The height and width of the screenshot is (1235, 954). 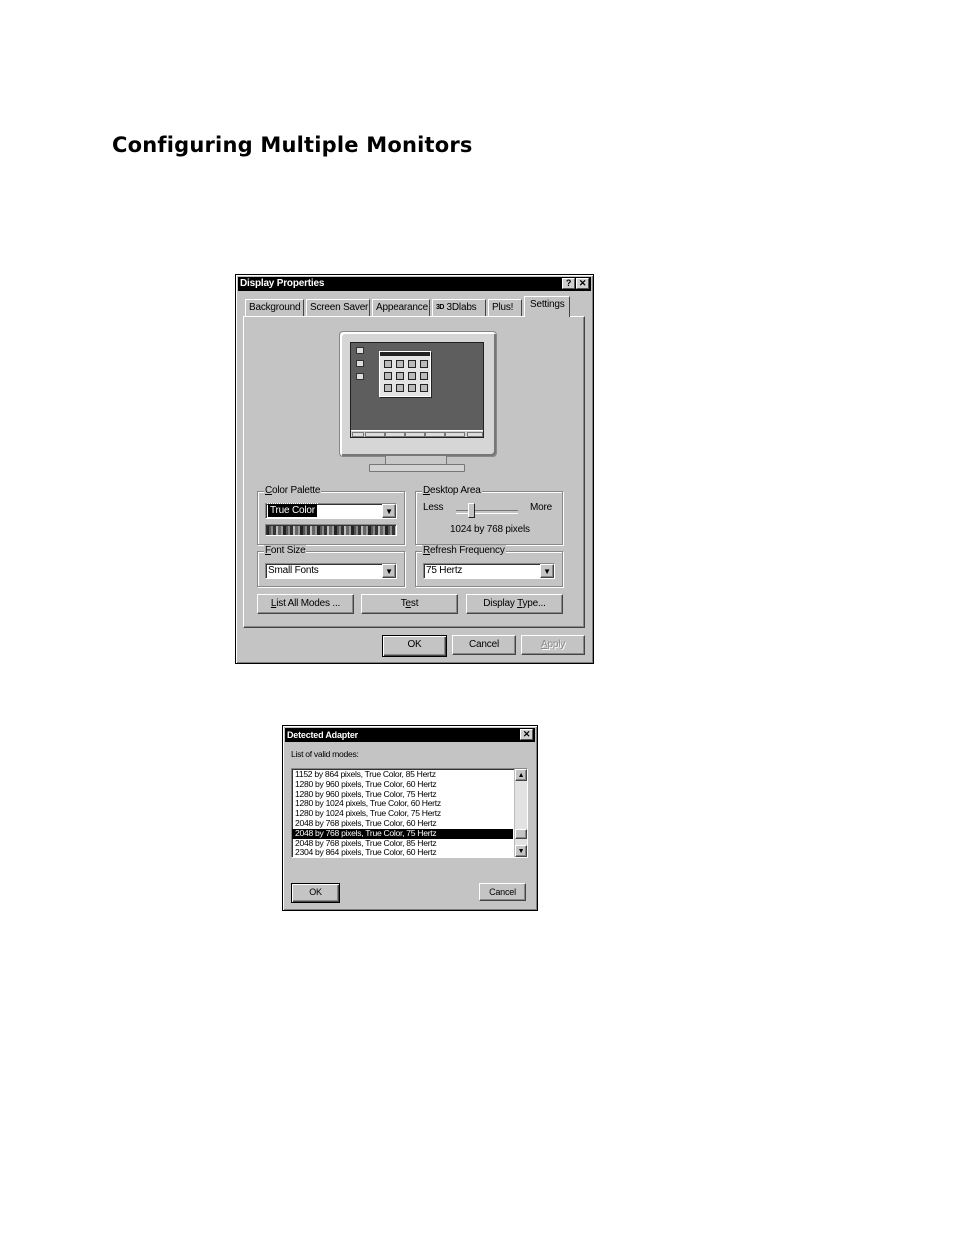 I want to click on valid-modes-label: List of valid modes:, so click(x=325, y=754).